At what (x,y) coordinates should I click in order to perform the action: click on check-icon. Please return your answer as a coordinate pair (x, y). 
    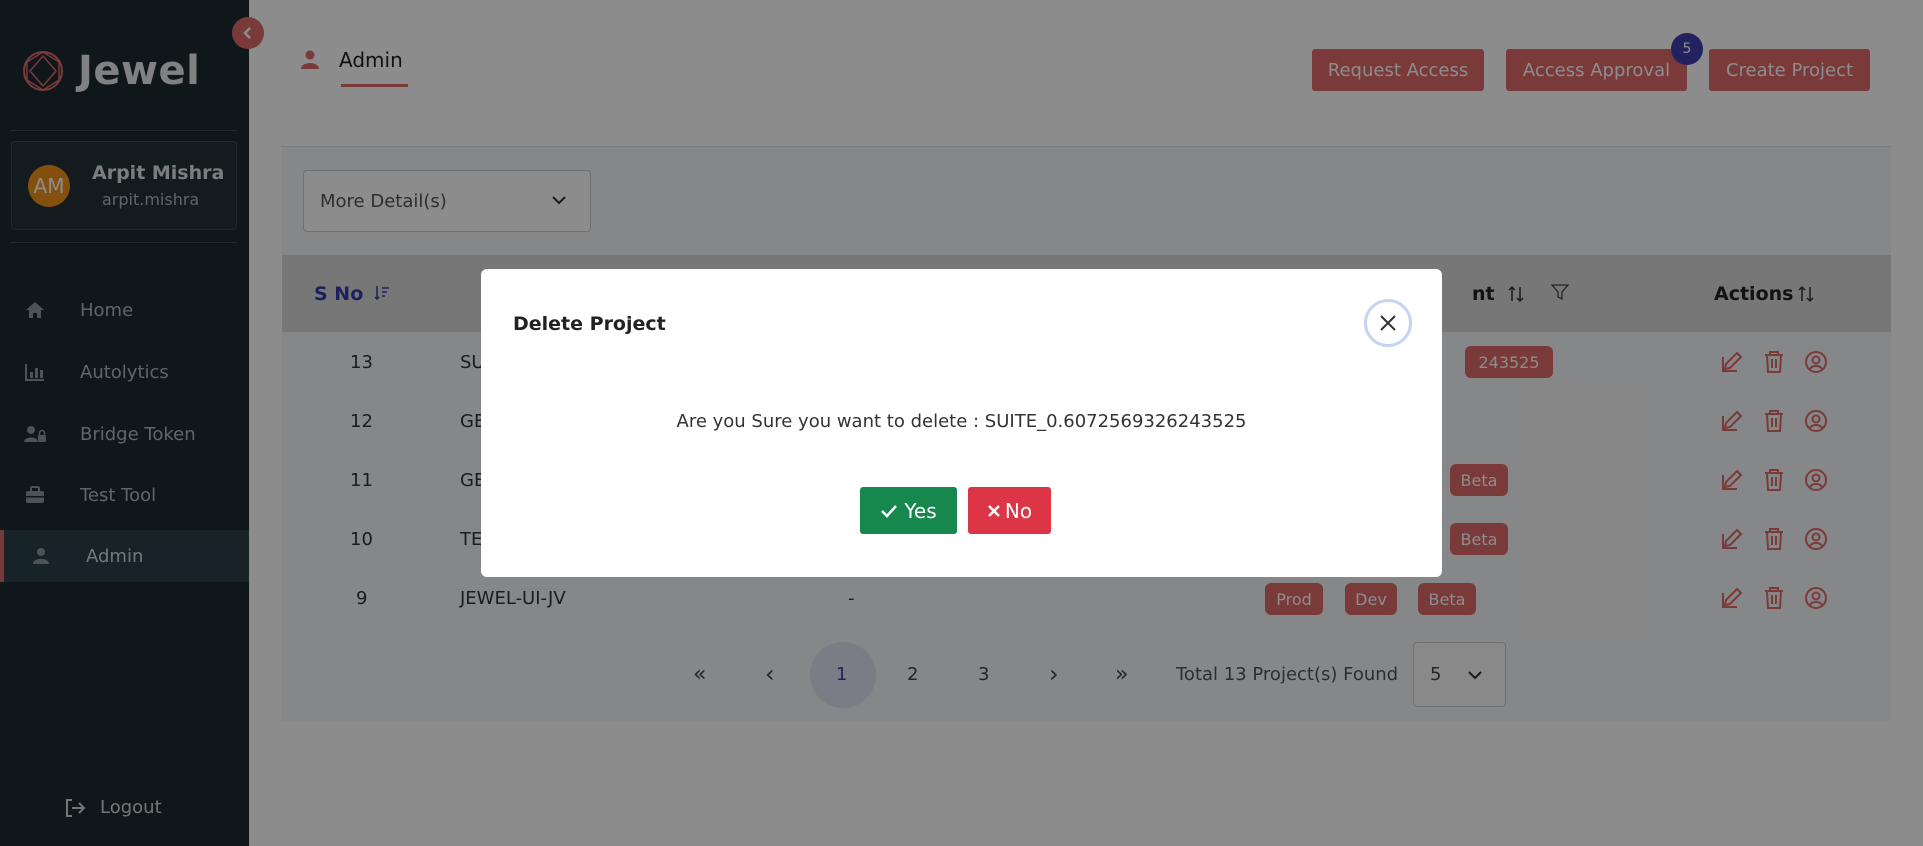
    Looking at the image, I should click on (889, 511).